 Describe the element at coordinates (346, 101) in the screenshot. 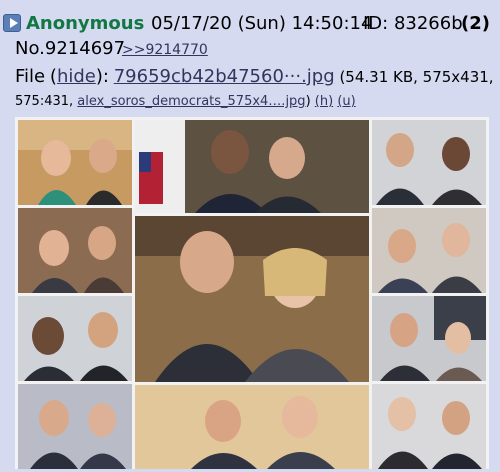

I see `u-link: (u)` at that location.